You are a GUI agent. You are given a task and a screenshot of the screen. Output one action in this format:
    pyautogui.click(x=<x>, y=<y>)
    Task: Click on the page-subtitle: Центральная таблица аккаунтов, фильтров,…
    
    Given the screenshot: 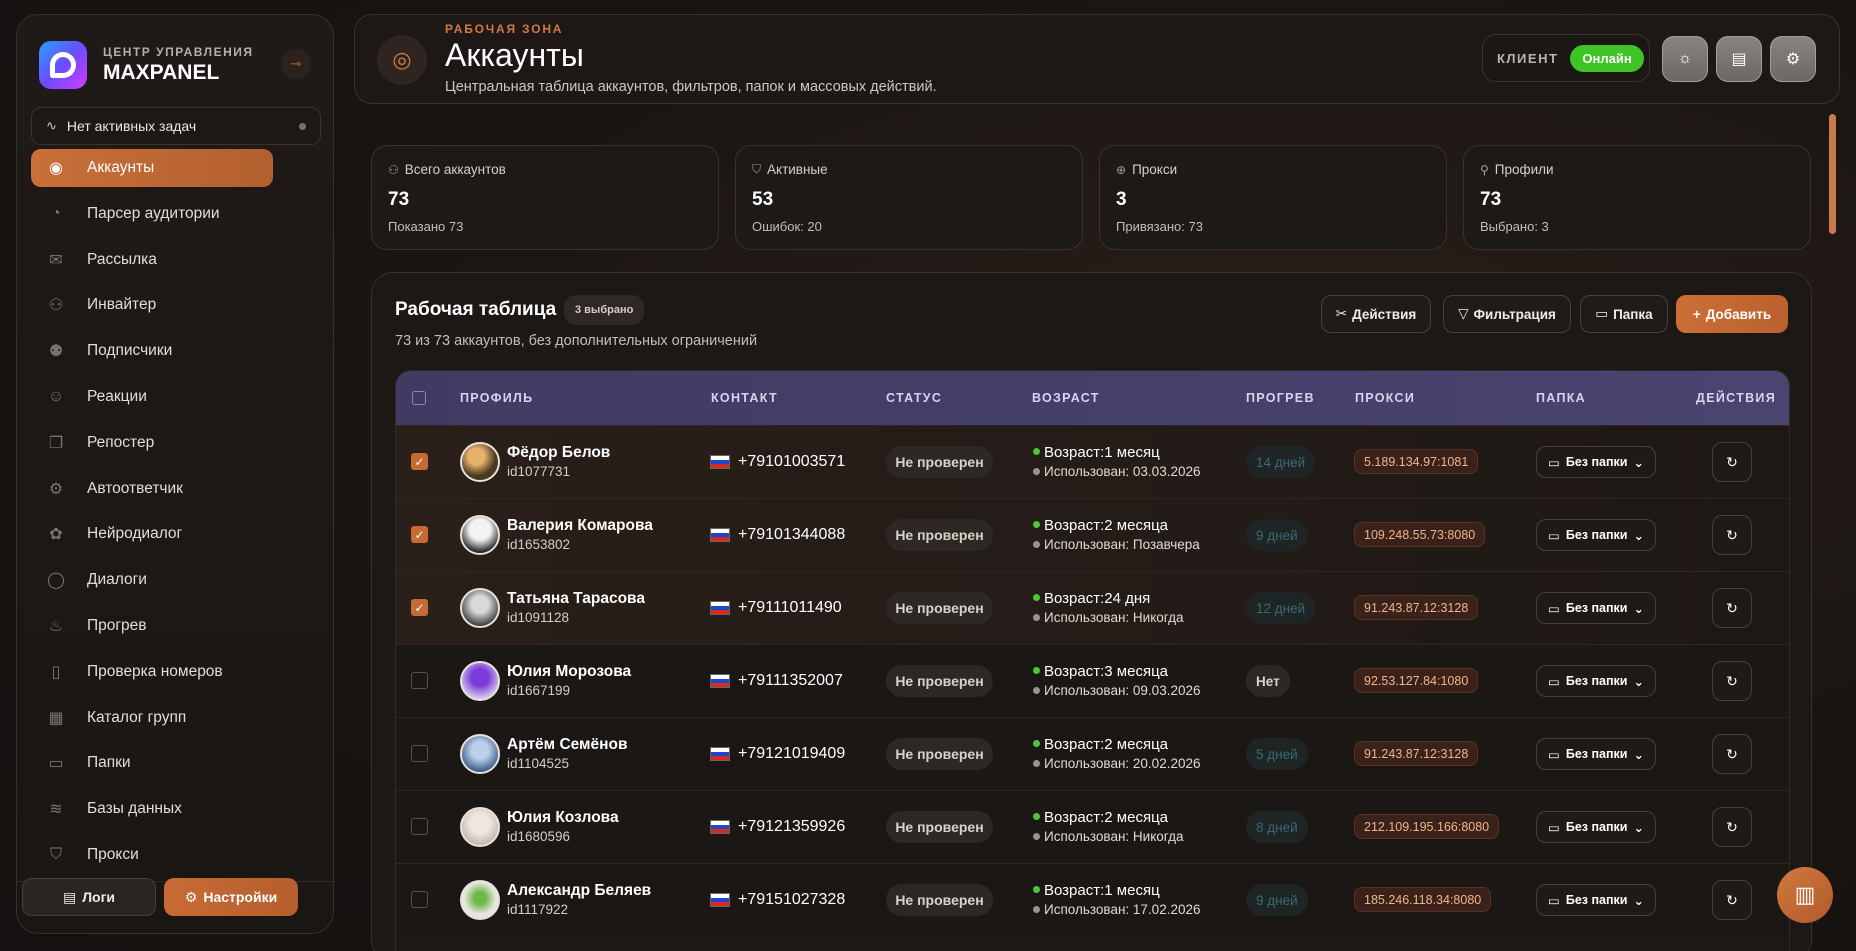 What is the action you would take?
    pyautogui.click(x=691, y=87)
    